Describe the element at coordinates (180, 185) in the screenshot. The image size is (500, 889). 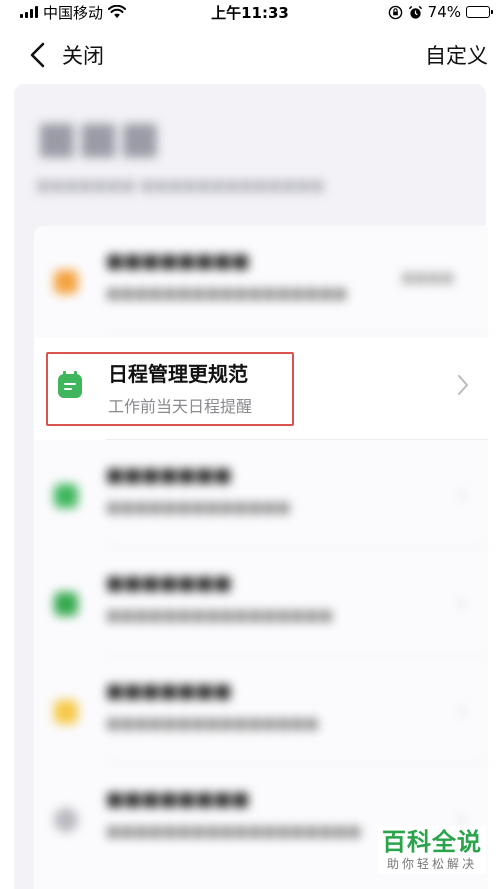
I see `blurred-subheading: ■■■■■■■ ■■■■■■■■■■■■■` at that location.